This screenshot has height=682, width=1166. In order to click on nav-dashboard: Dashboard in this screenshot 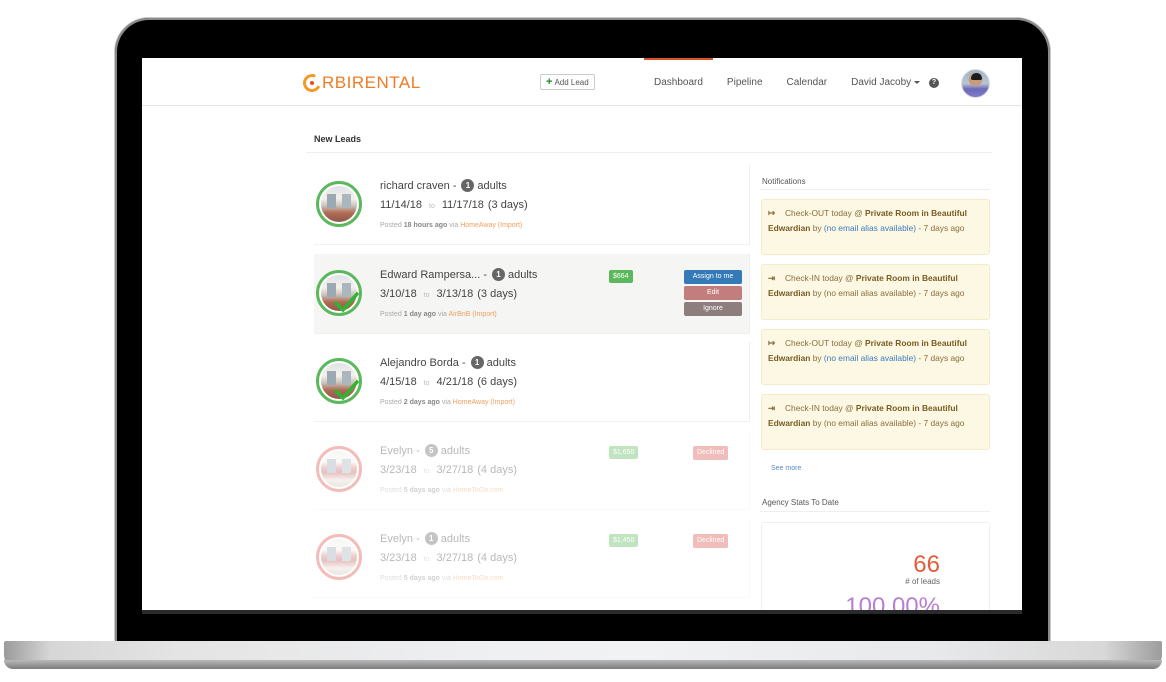, I will do `click(678, 82)`.